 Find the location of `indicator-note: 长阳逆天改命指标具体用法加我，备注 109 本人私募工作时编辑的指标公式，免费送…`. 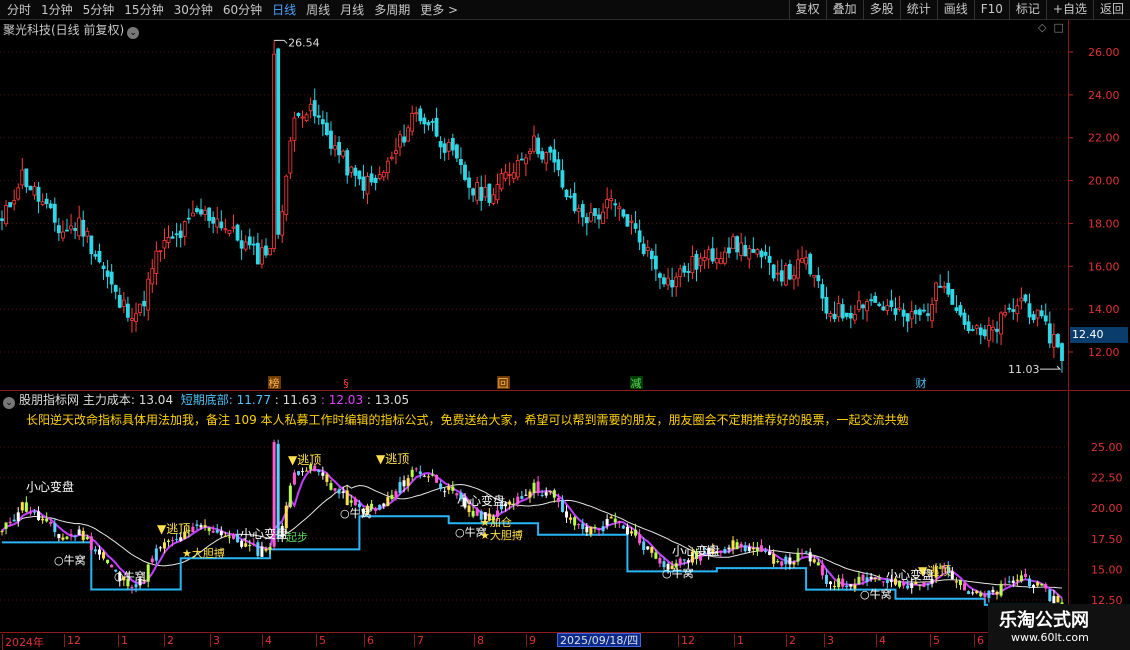

indicator-note: 长阳逆天改命指标具体用法加我，备注 109 本人私募工作时编辑的指标公式，免费送… is located at coordinates (467, 420).